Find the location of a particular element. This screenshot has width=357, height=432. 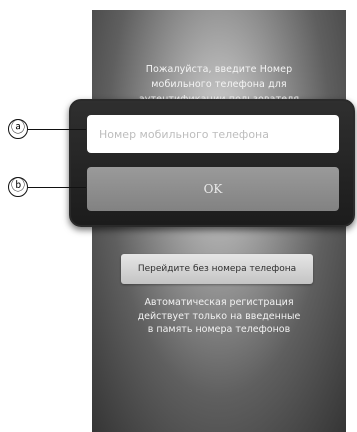

ok-button: OK is located at coordinates (213, 189).